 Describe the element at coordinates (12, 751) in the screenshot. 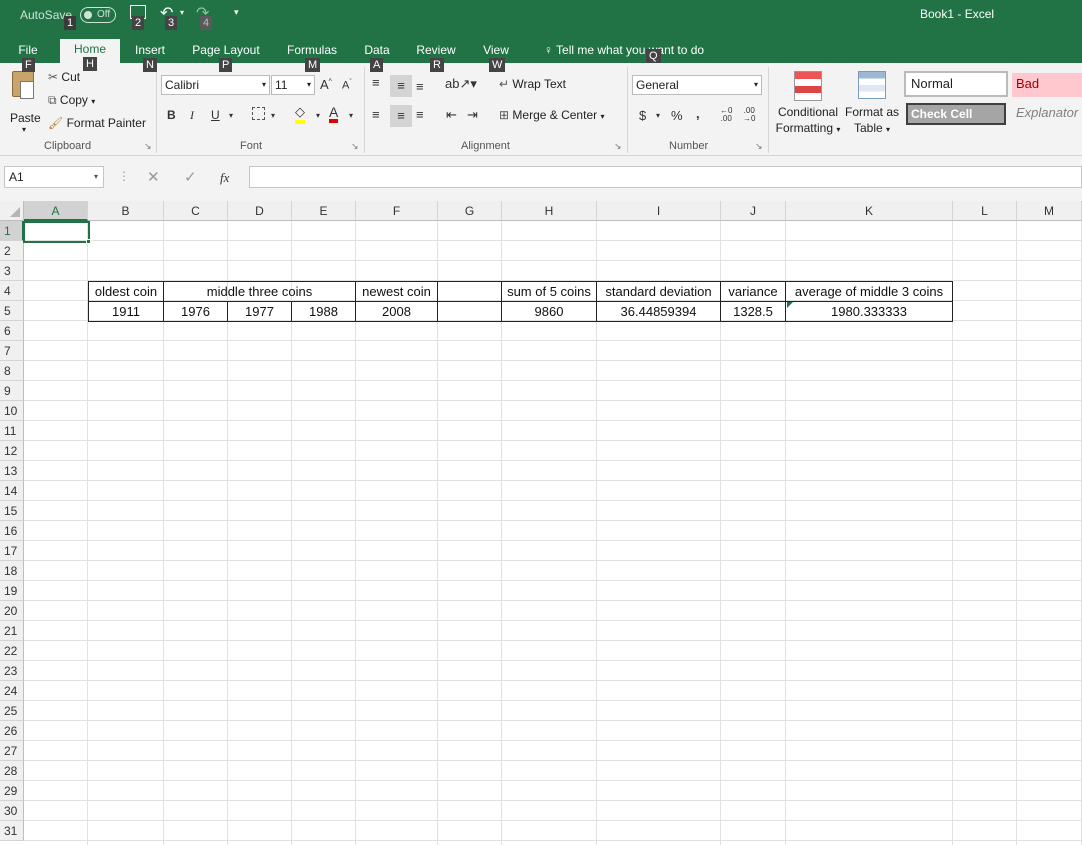

I see `row-header-27: 27` at that location.